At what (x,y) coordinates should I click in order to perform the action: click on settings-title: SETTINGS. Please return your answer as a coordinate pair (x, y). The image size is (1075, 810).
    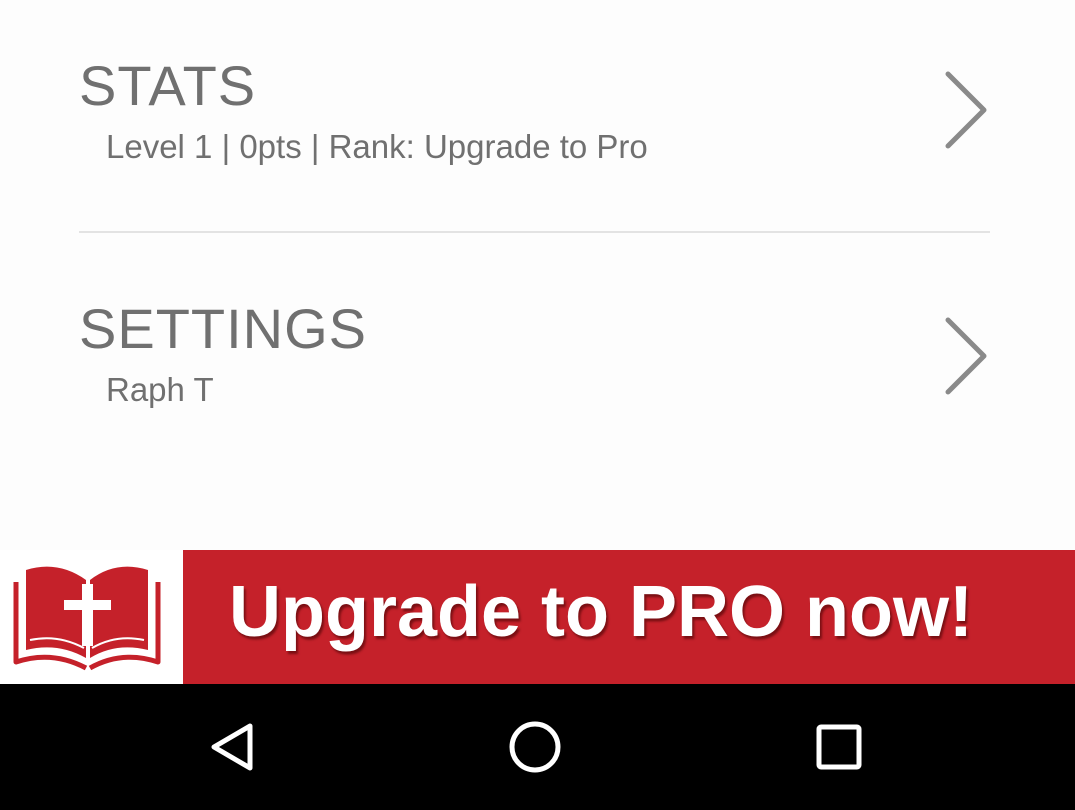
    Looking at the image, I should click on (223, 328).